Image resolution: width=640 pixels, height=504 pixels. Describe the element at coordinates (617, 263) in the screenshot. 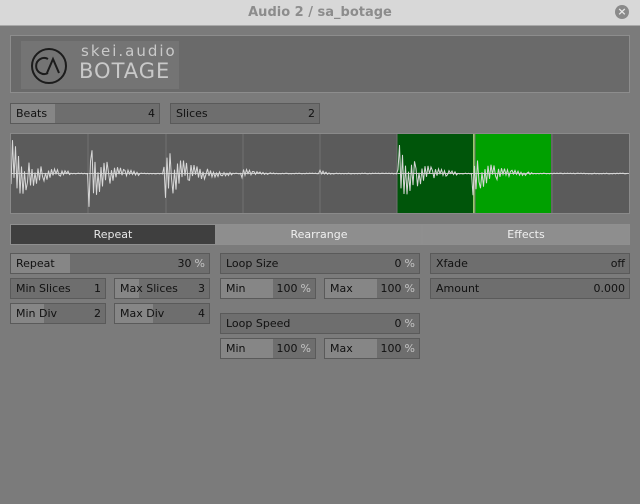

I see `xfade-value: off` at that location.